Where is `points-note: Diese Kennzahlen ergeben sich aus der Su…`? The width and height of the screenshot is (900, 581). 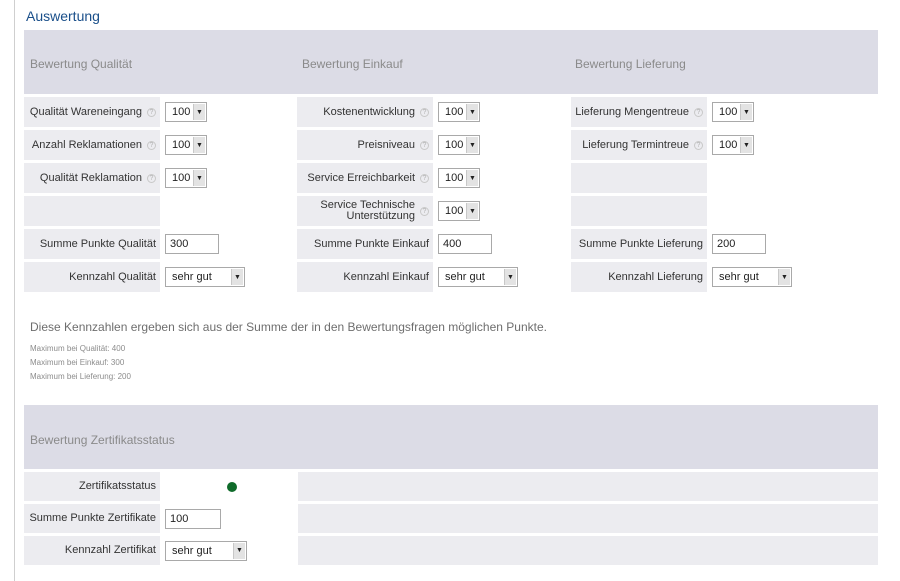
points-note: Diese Kennzahlen ergeben sich aus der Su… is located at coordinates (288, 327).